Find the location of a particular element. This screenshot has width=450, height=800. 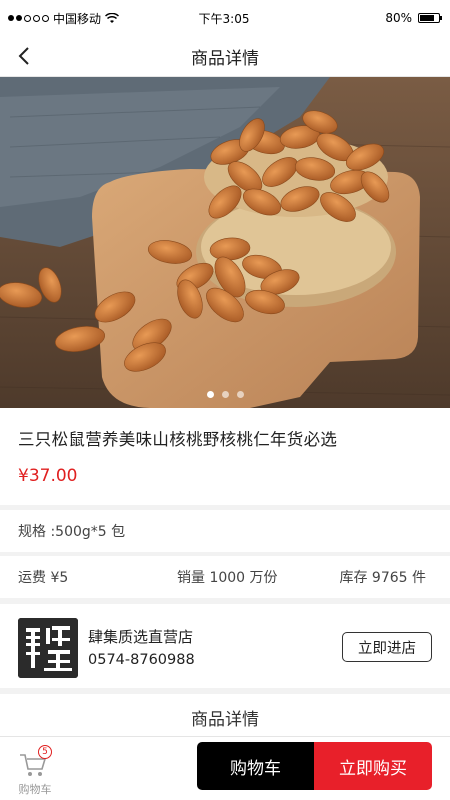

shop-phone: 0574-8760988 is located at coordinates (141, 660).